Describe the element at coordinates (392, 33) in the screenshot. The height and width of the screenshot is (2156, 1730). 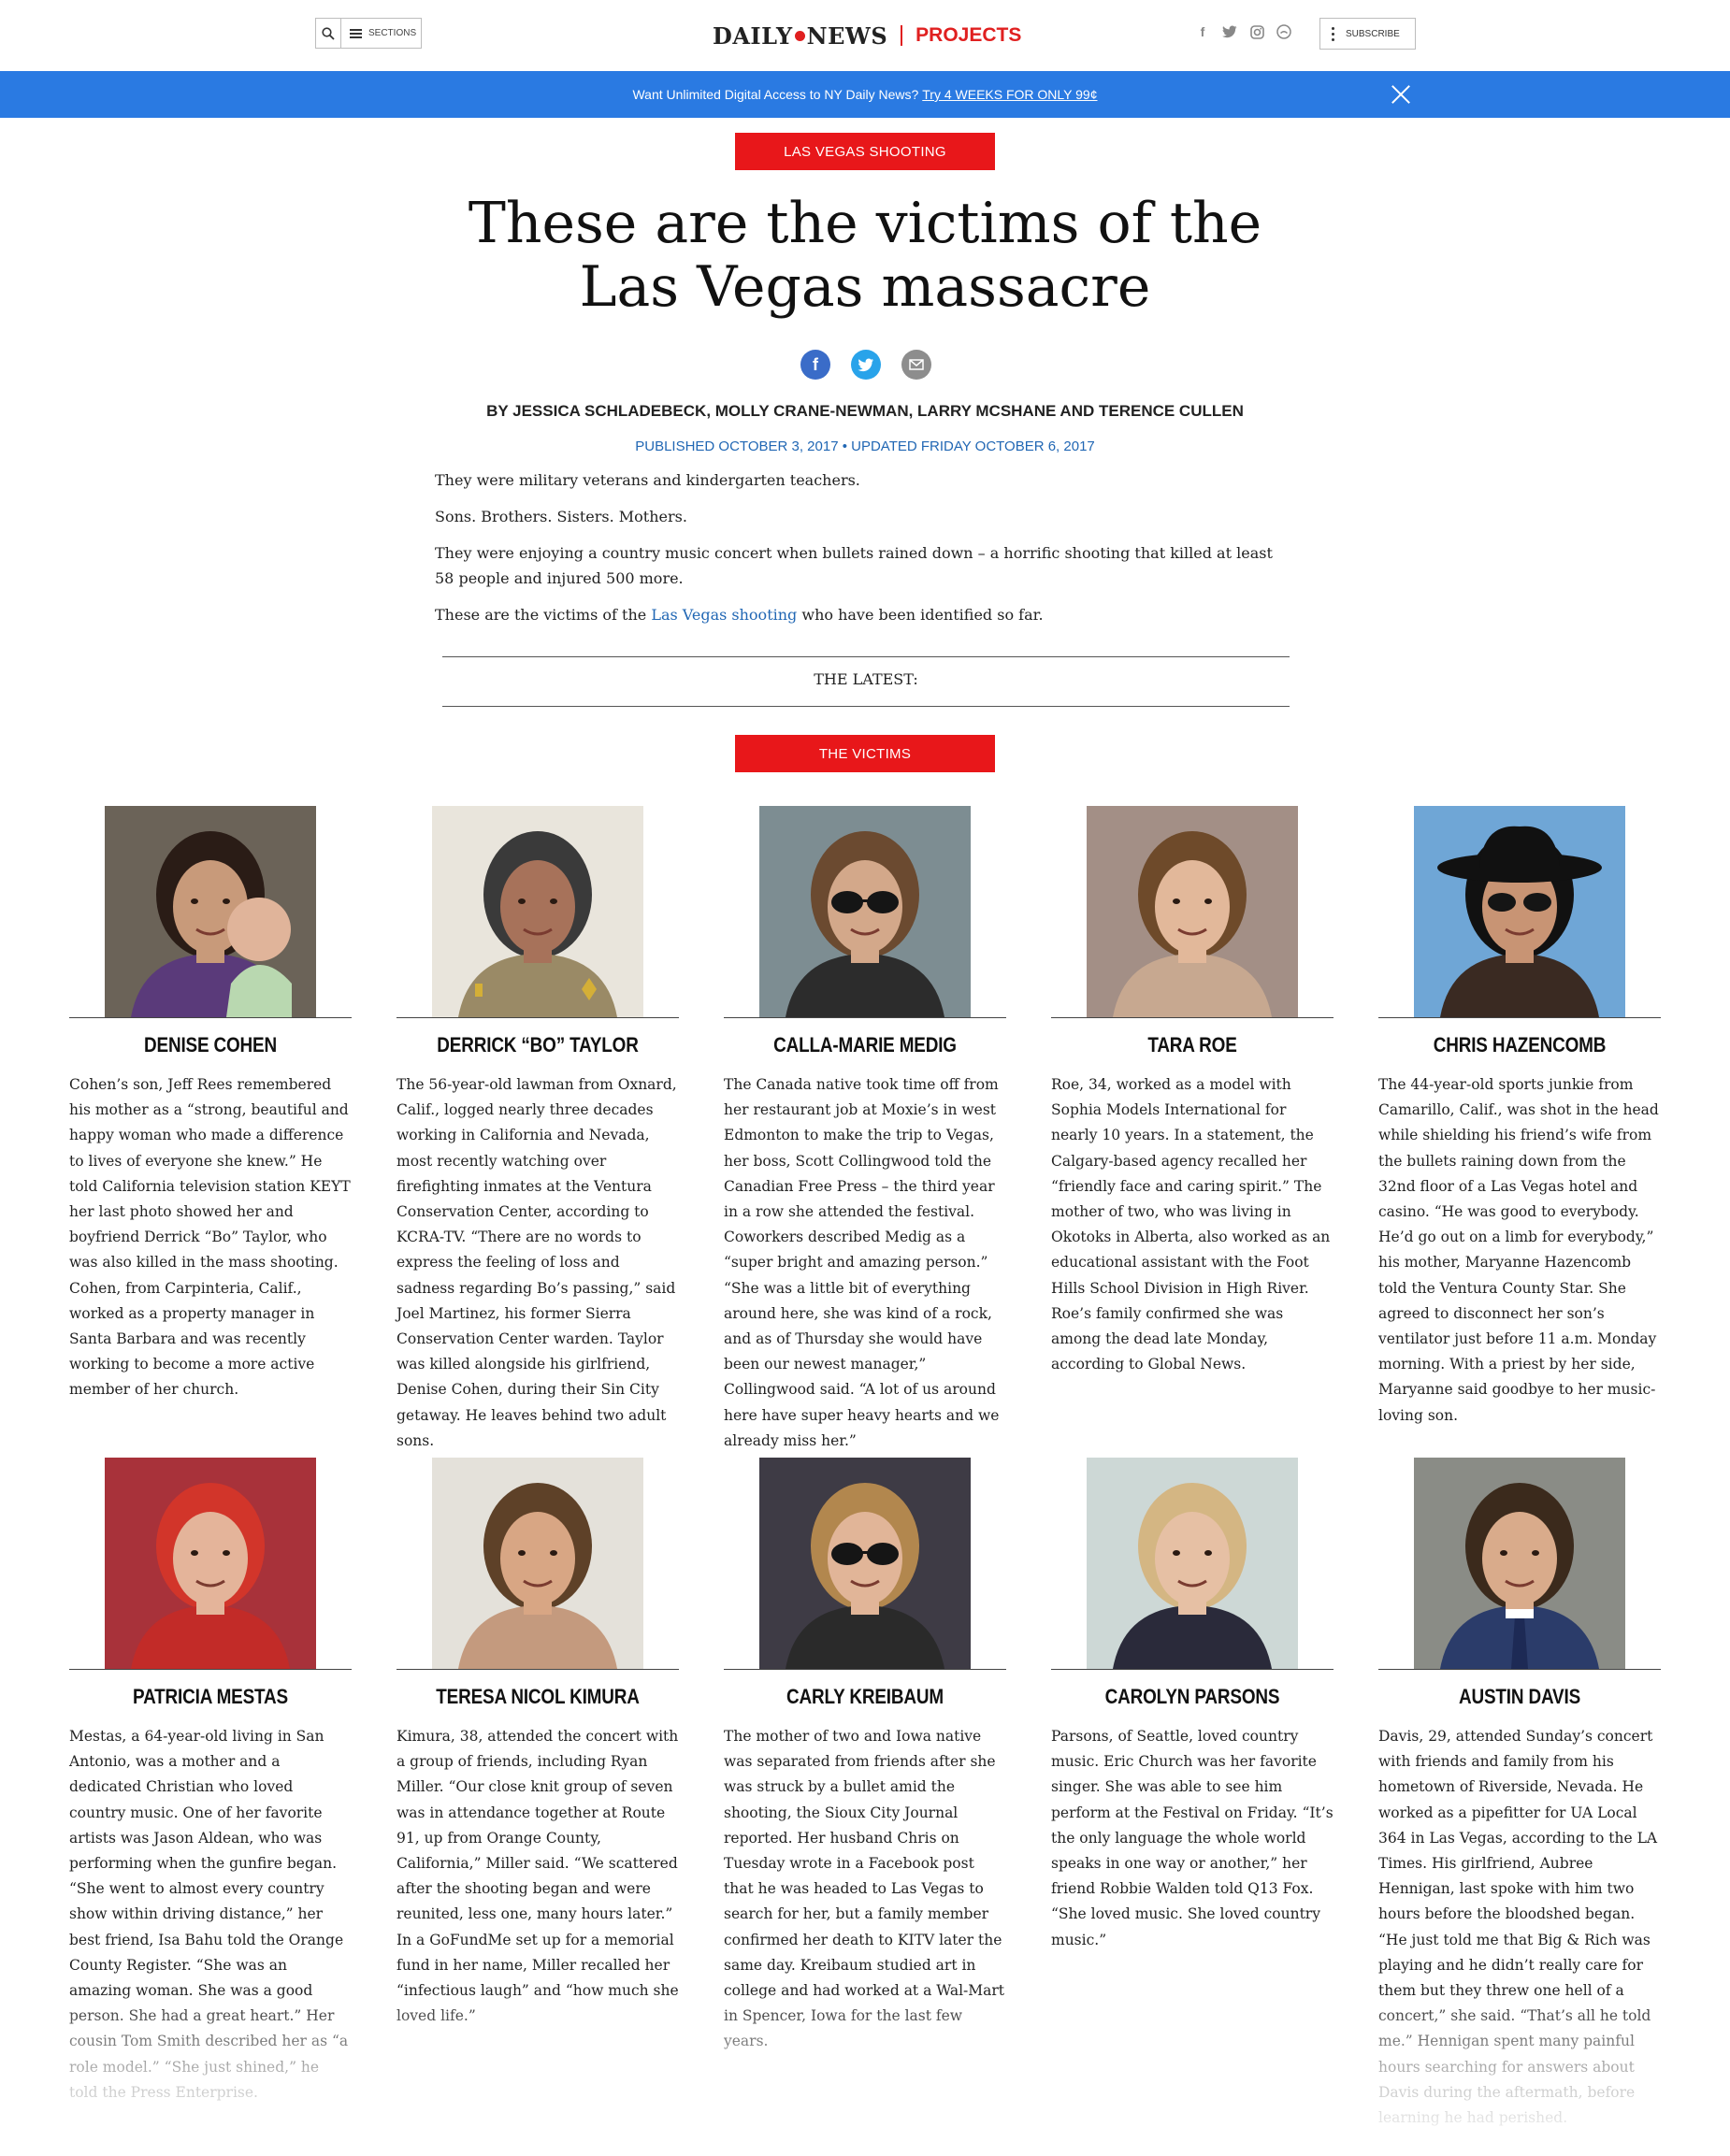
I see `sections-label: SECTIONS` at that location.